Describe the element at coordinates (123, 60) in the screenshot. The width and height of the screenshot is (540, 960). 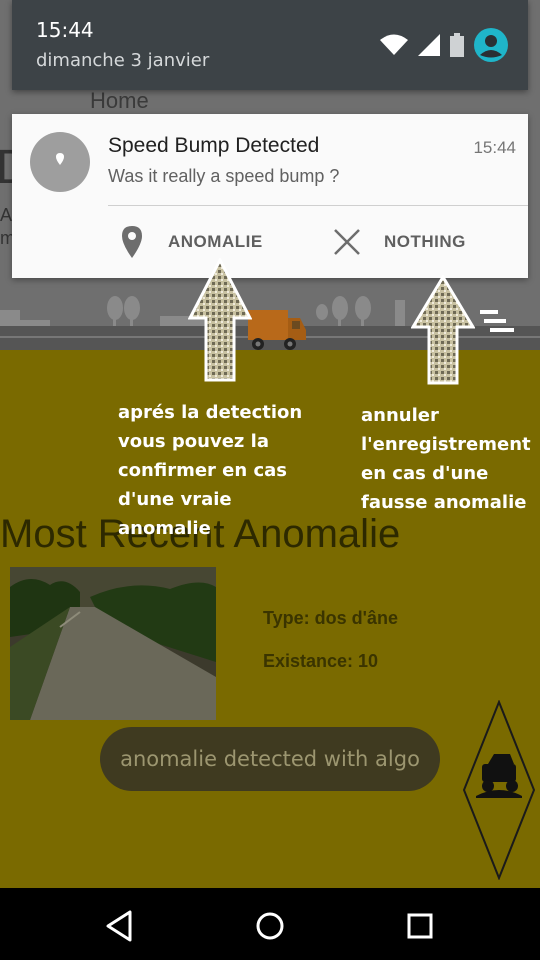
I see `shade-date: dimanche 3 janvier` at that location.